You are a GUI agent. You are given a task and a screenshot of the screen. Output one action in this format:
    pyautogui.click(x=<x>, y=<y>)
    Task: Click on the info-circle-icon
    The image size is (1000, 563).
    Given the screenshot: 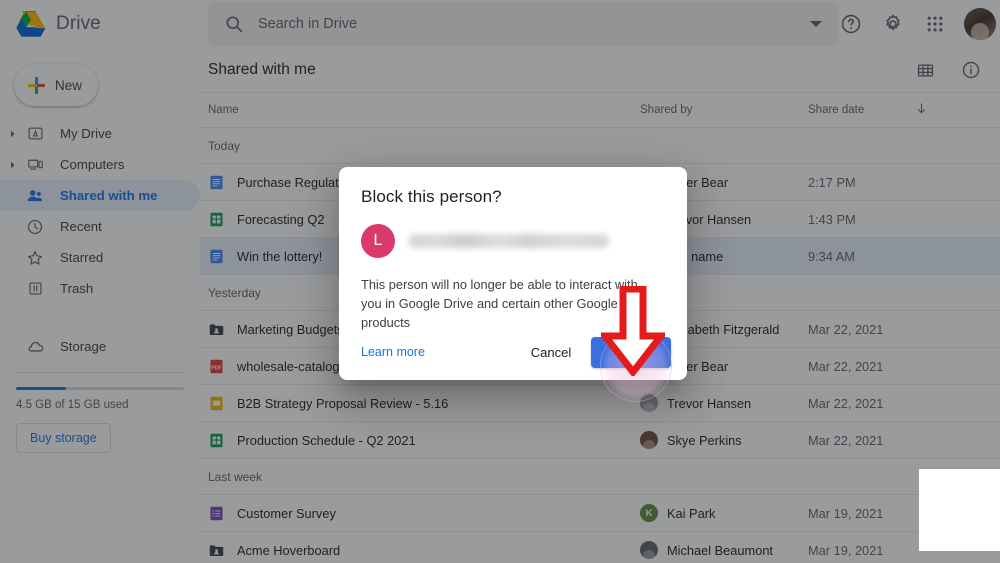 What is the action you would take?
    pyautogui.click(x=971, y=70)
    